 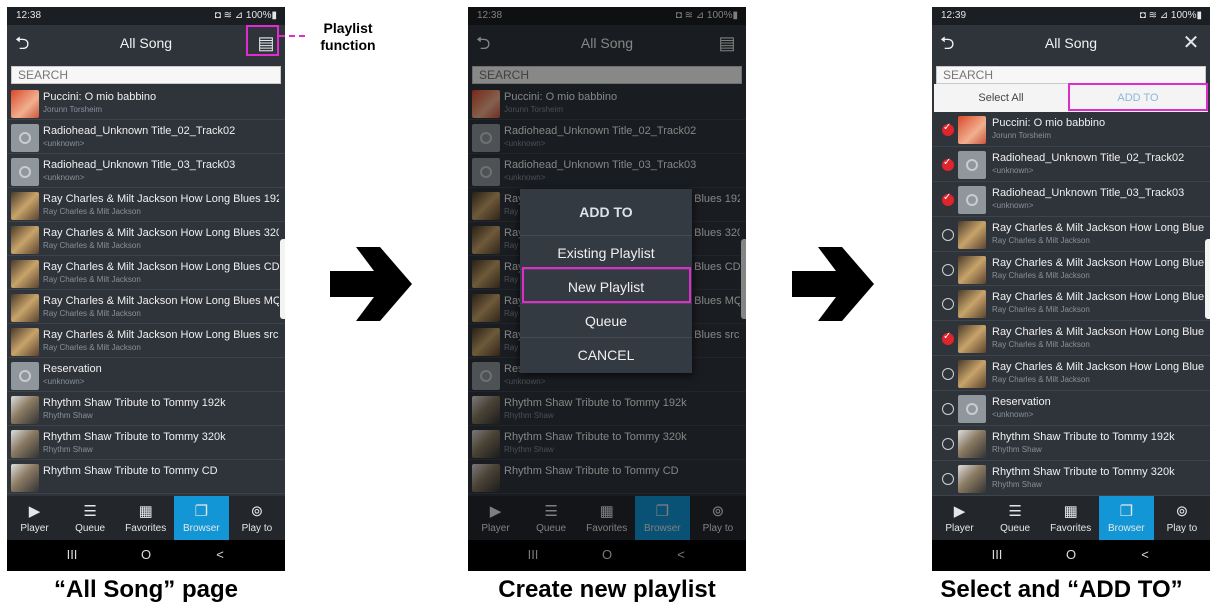 I want to click on song-artist: <unknown>, so click(x=64, y=177).